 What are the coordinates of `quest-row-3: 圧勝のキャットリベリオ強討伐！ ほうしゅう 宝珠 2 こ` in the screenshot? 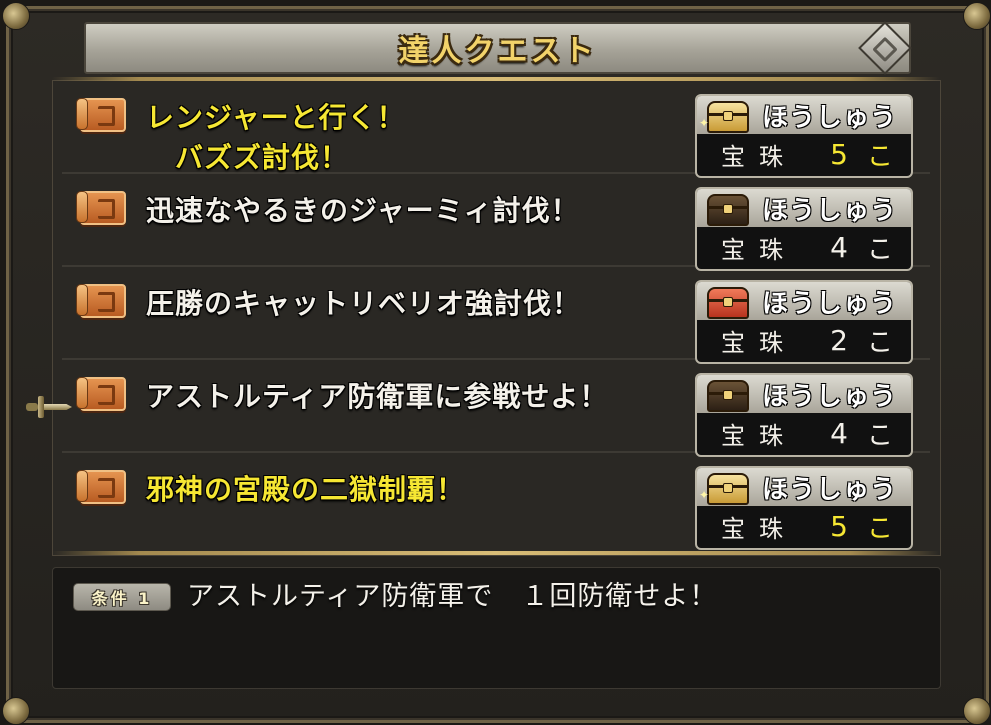 It's located at (496, 317).